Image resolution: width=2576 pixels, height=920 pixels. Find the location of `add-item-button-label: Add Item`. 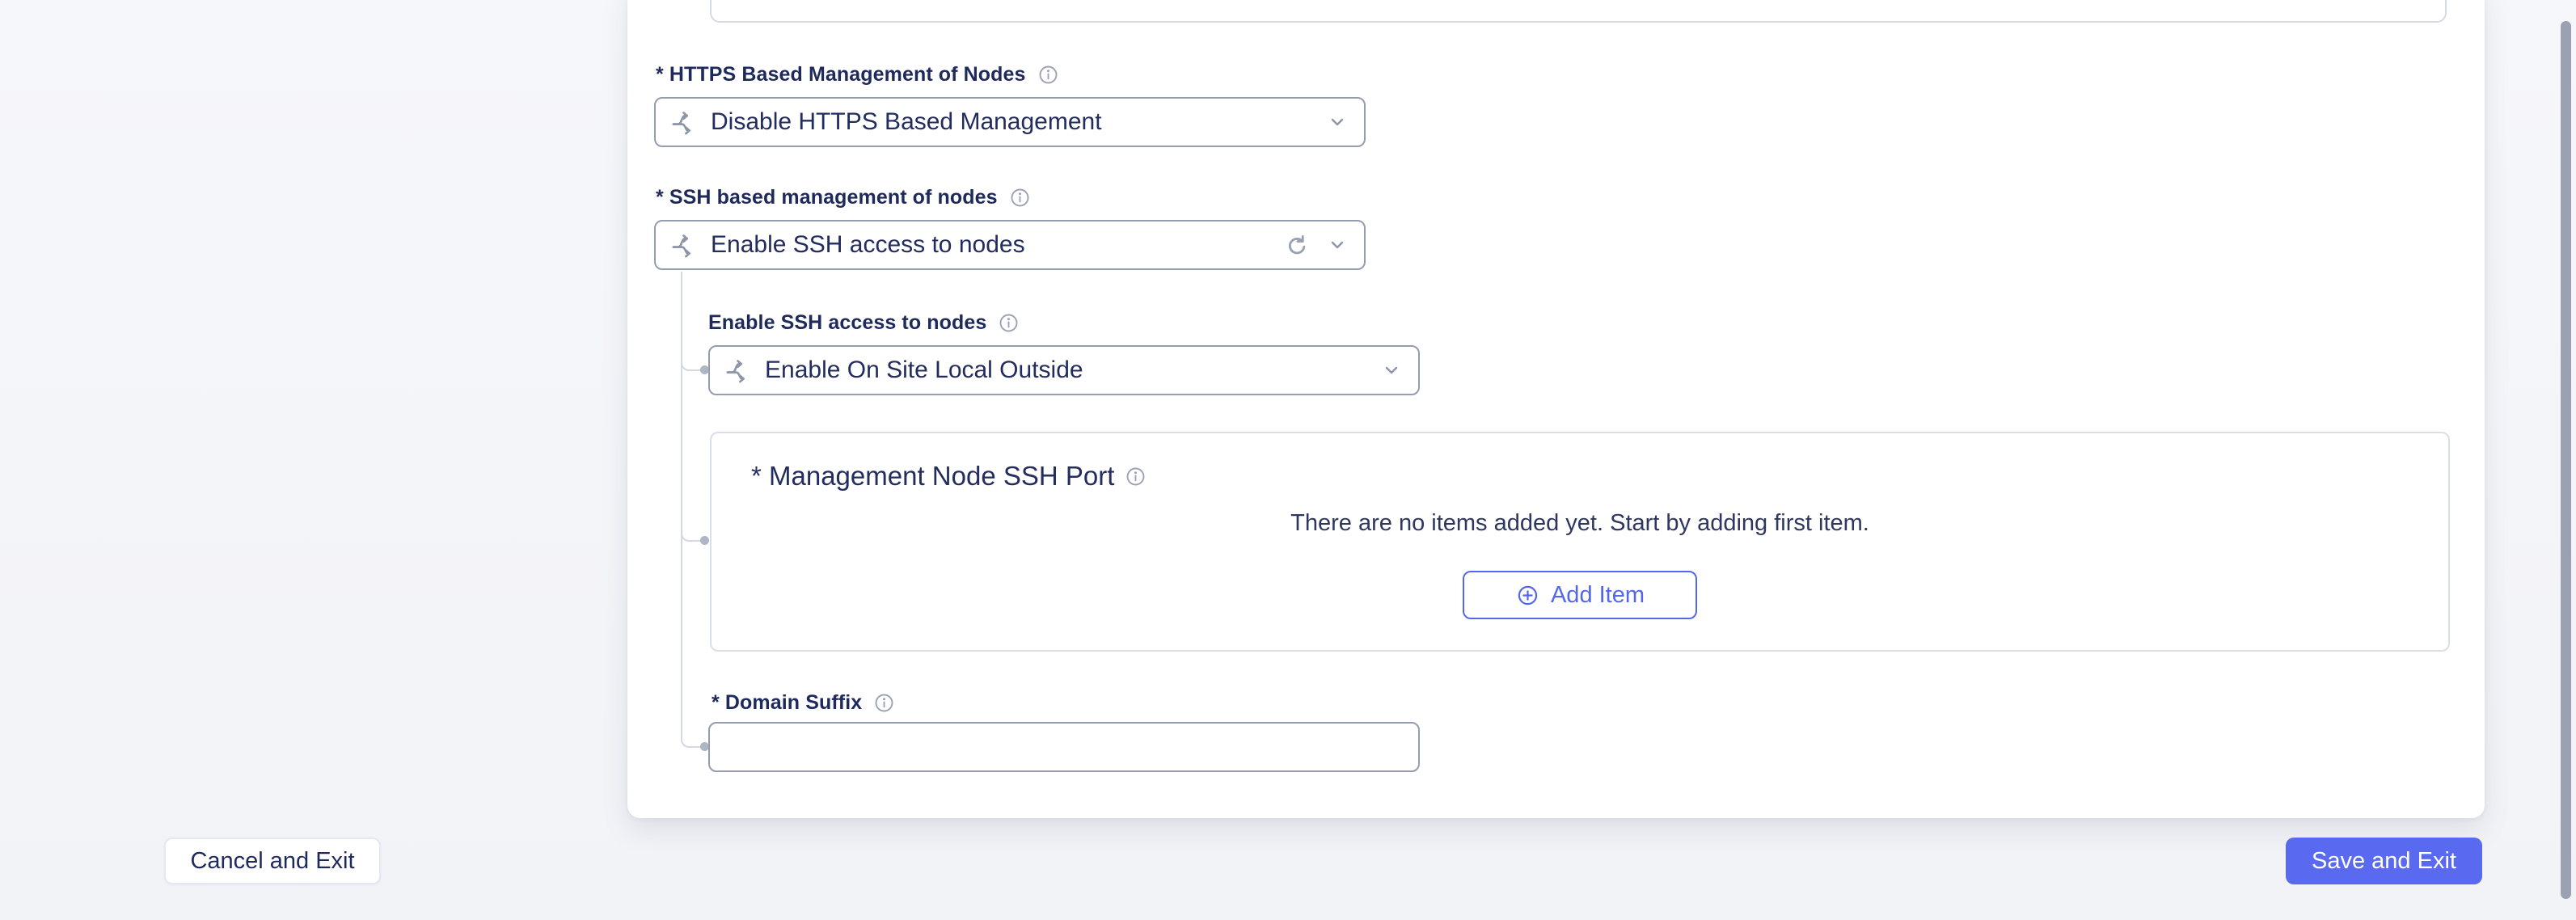

add-item-button-label: Add Item is located at coordinates (1597, 595).